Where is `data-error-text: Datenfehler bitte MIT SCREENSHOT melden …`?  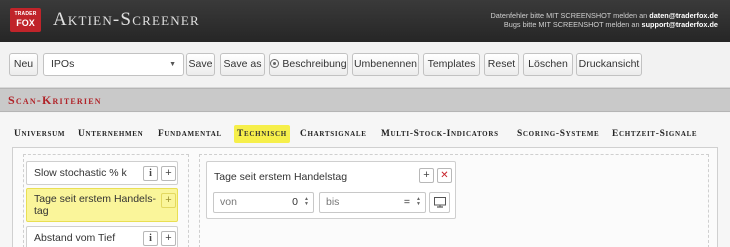 data-error-text: Datenfehler bitte MIT SCREENSHOT melden … is located at coordinates (570, 15).